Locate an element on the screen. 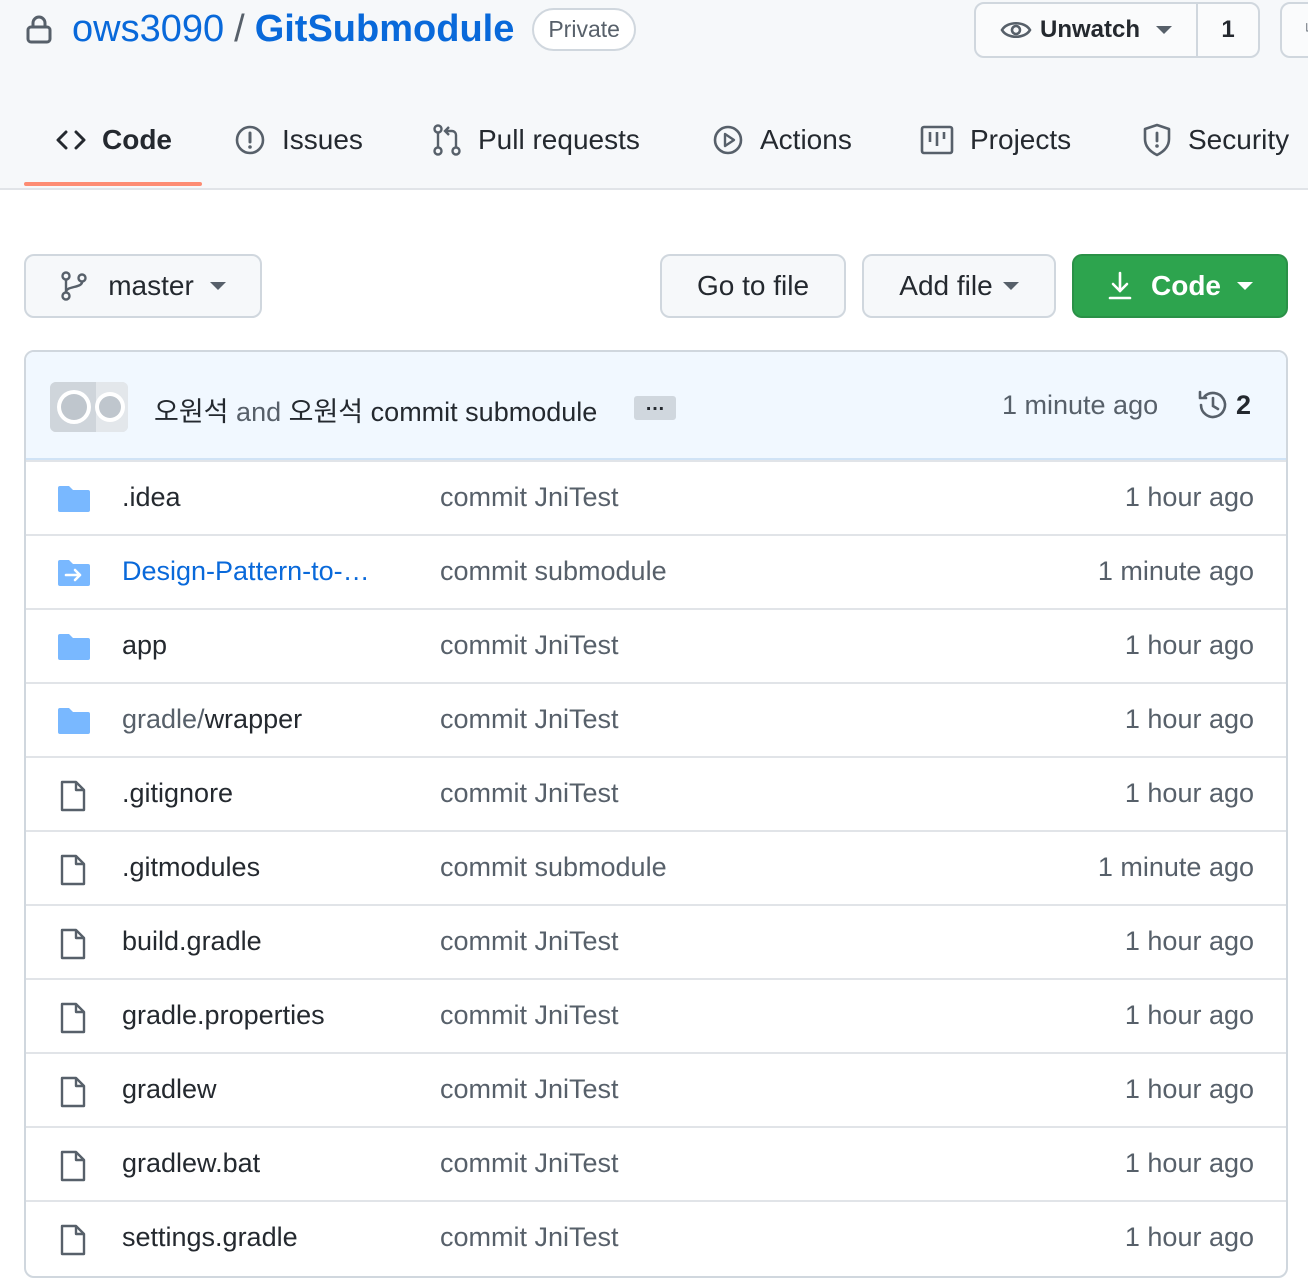 This screenshot has height=1288, width=1308. unwatch-button: Unwatch is located at coordinates (1087, 30).